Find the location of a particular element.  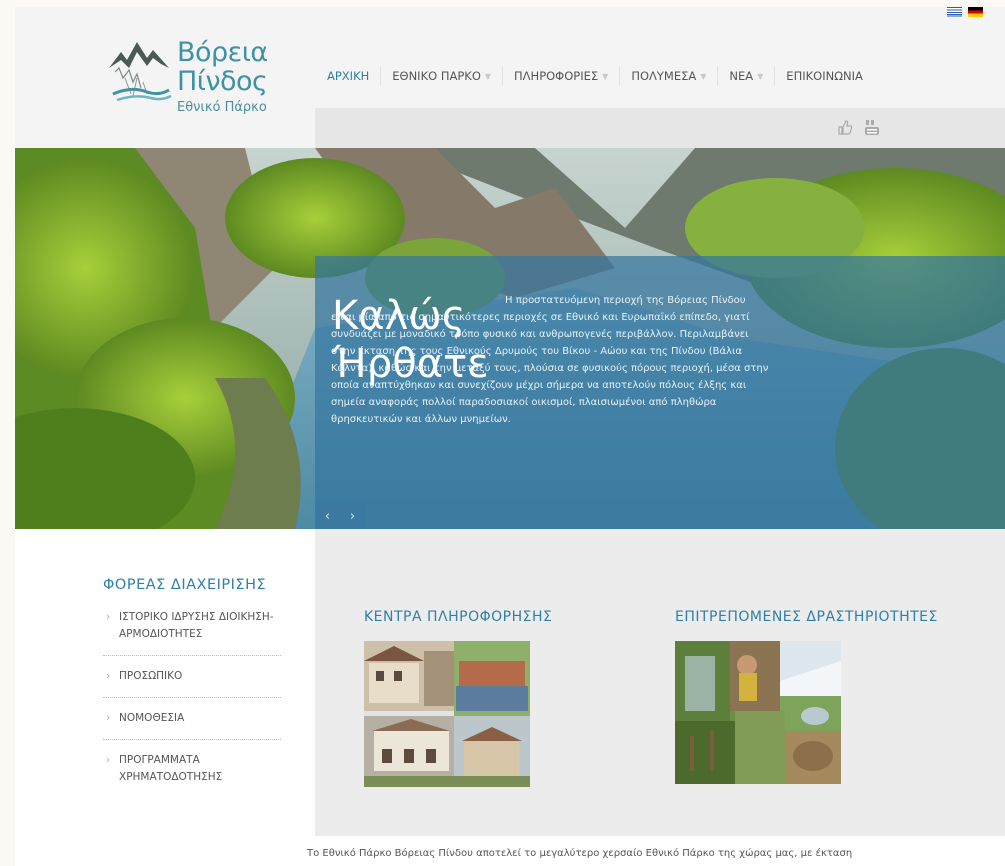

language-switcher is located at coordinates (965, 12).